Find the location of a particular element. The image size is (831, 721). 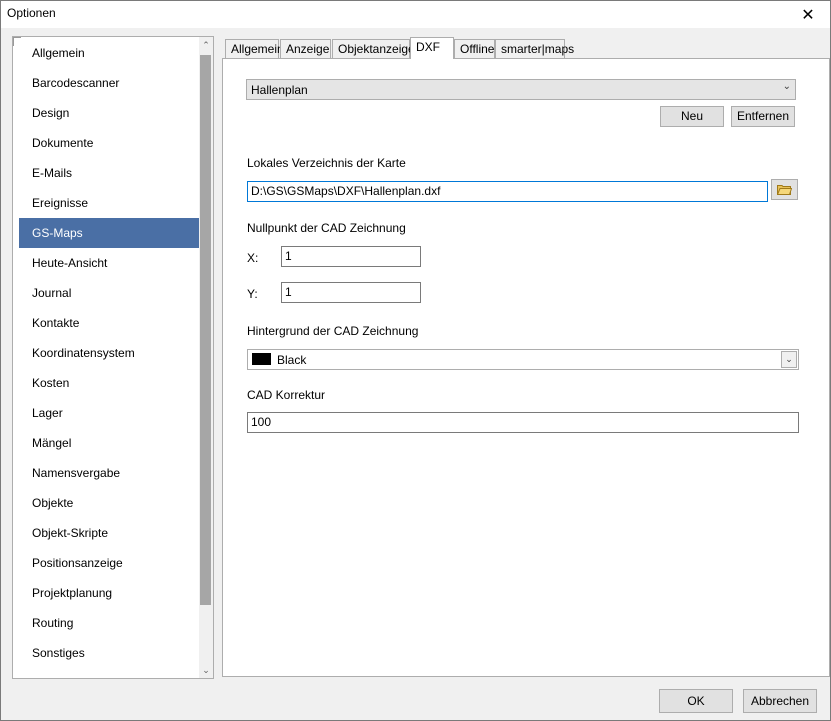

sidebar-item-design: Design is located at coordinates (109, 113).